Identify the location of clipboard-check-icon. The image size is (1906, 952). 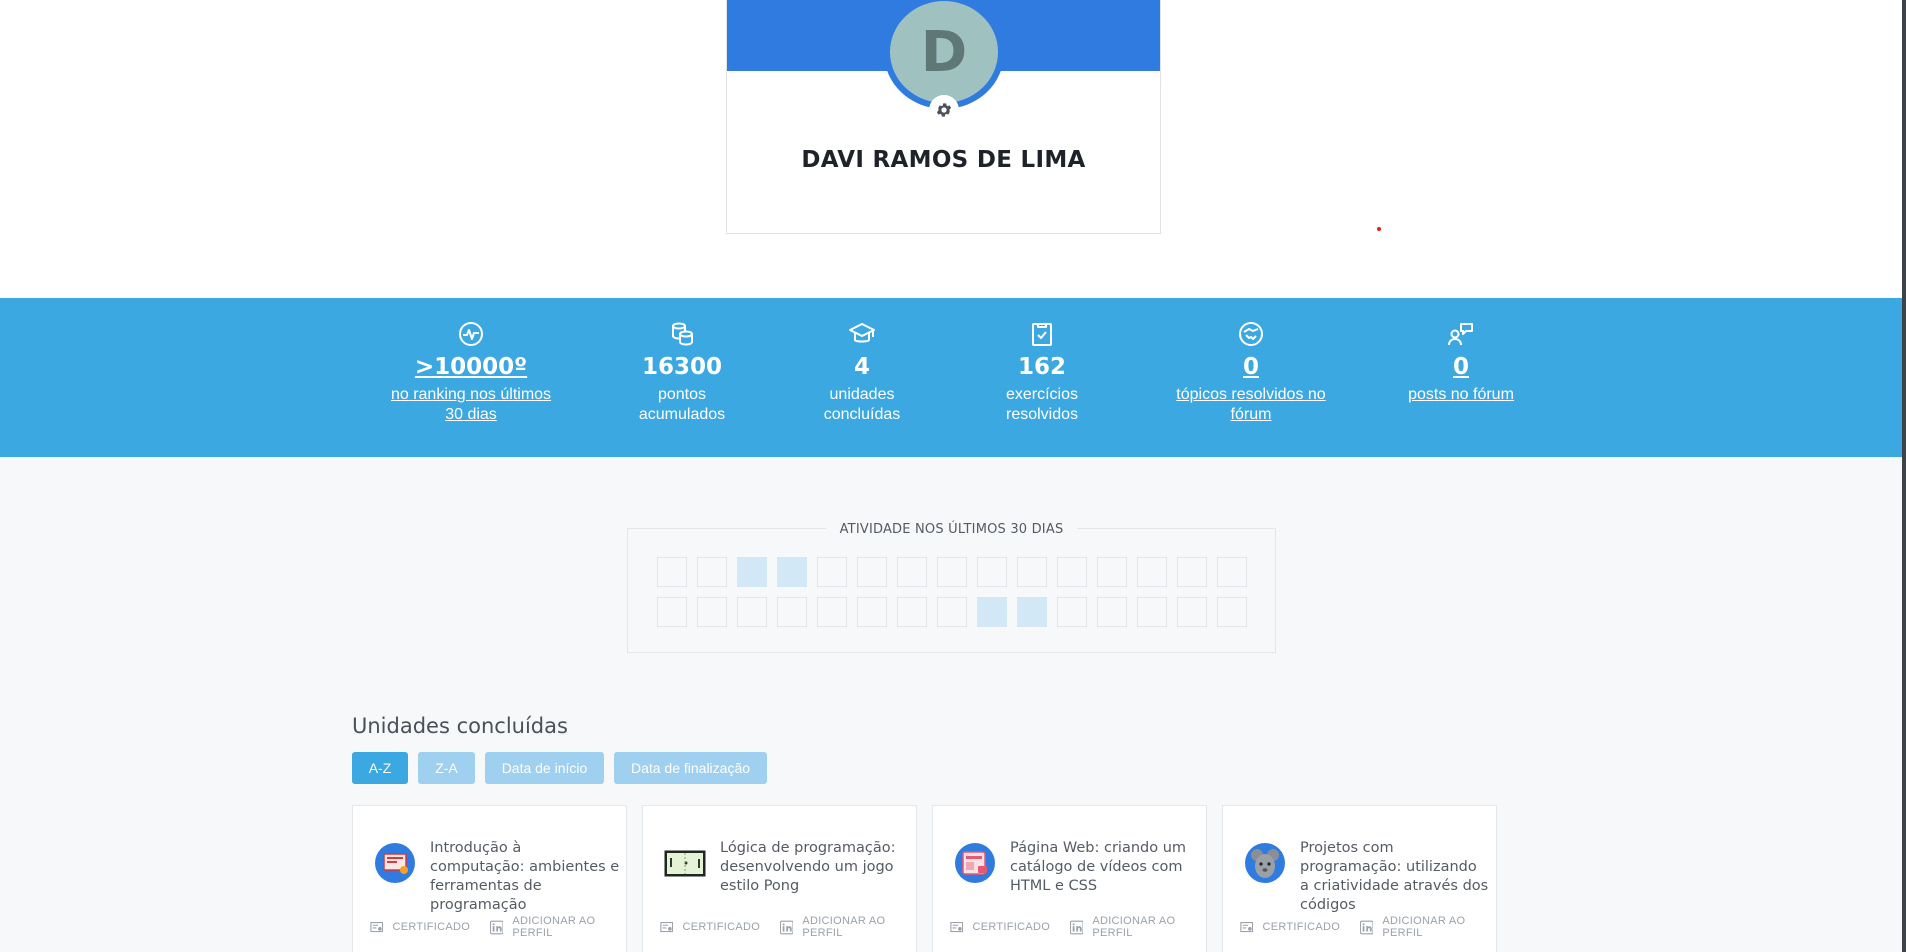
(1042, 334).